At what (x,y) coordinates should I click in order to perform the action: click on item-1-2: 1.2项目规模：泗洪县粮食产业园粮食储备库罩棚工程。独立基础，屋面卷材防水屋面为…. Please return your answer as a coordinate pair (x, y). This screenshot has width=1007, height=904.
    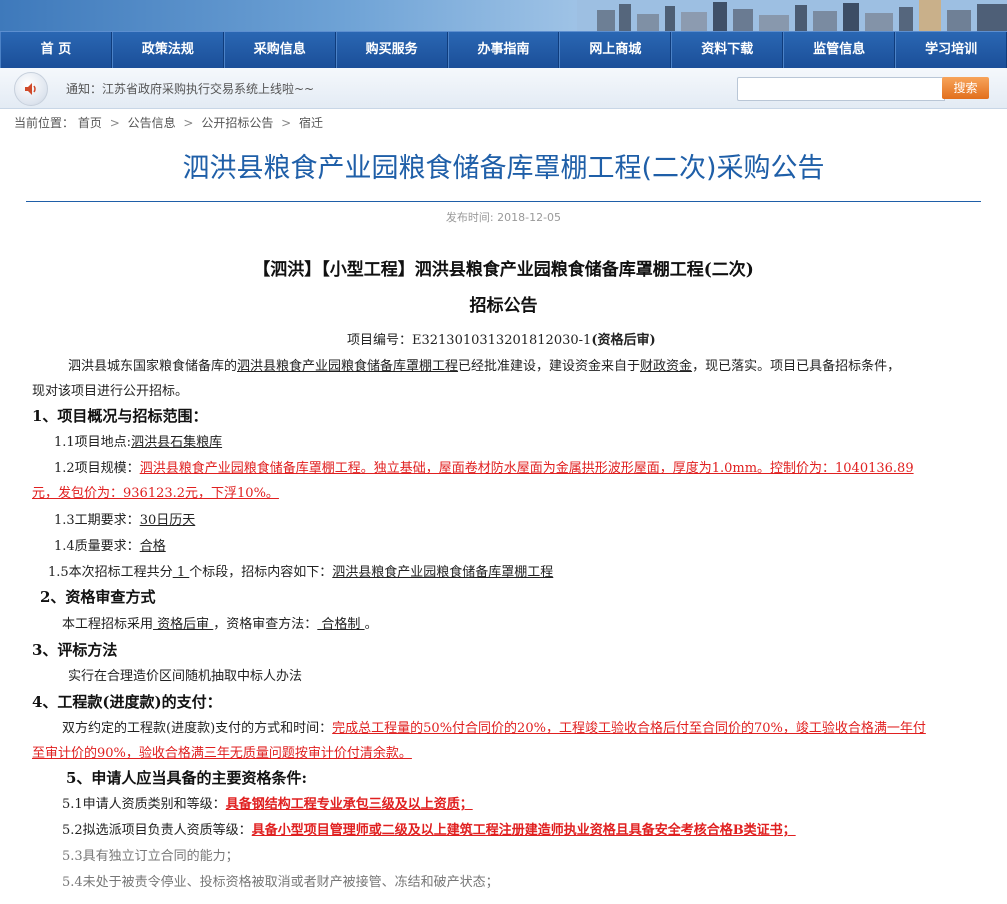
    Looking at the image, I should click on (484, 466).